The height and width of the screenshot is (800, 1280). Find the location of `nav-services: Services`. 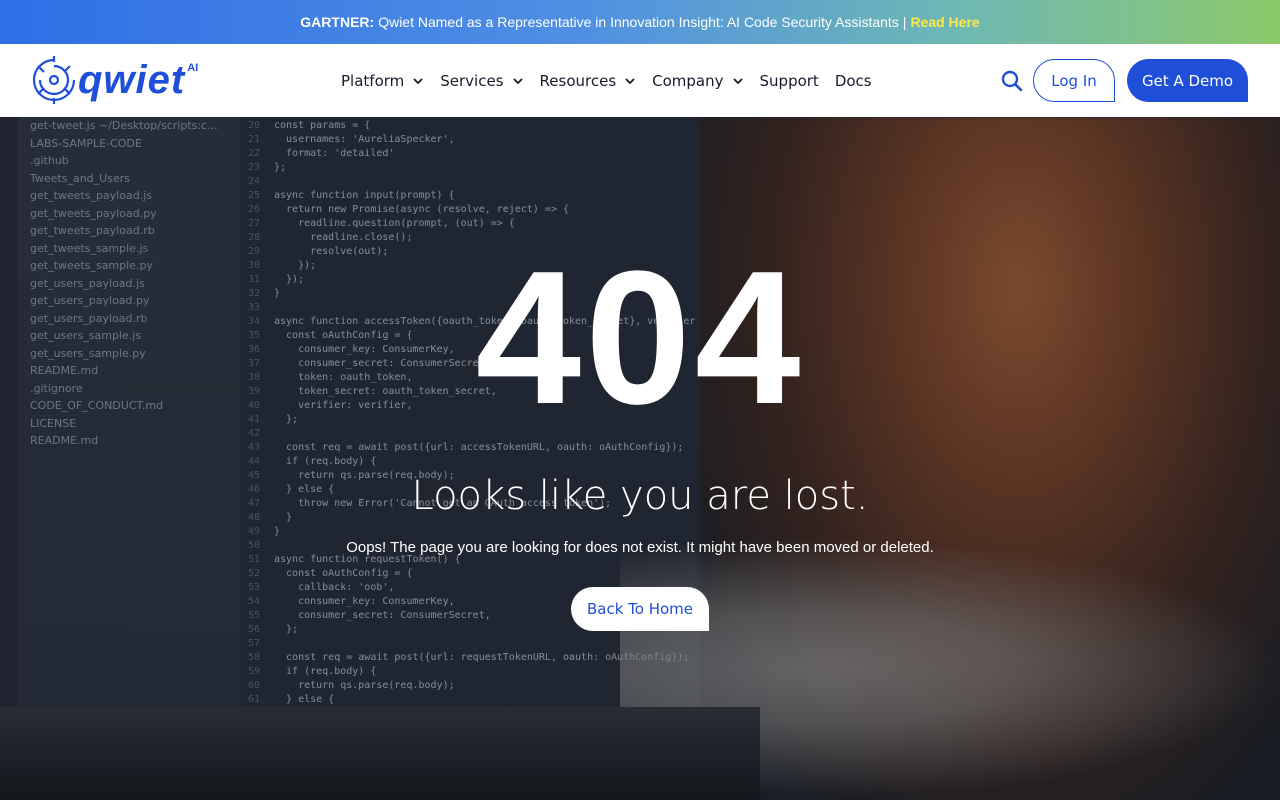

nav-services: Services is located at coordinates (481, 81).